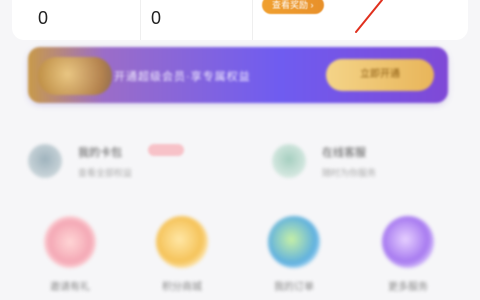 This screenshot has height=300, width=480. I want to click on grid-item-label: 我的订单, so click(294, 287).